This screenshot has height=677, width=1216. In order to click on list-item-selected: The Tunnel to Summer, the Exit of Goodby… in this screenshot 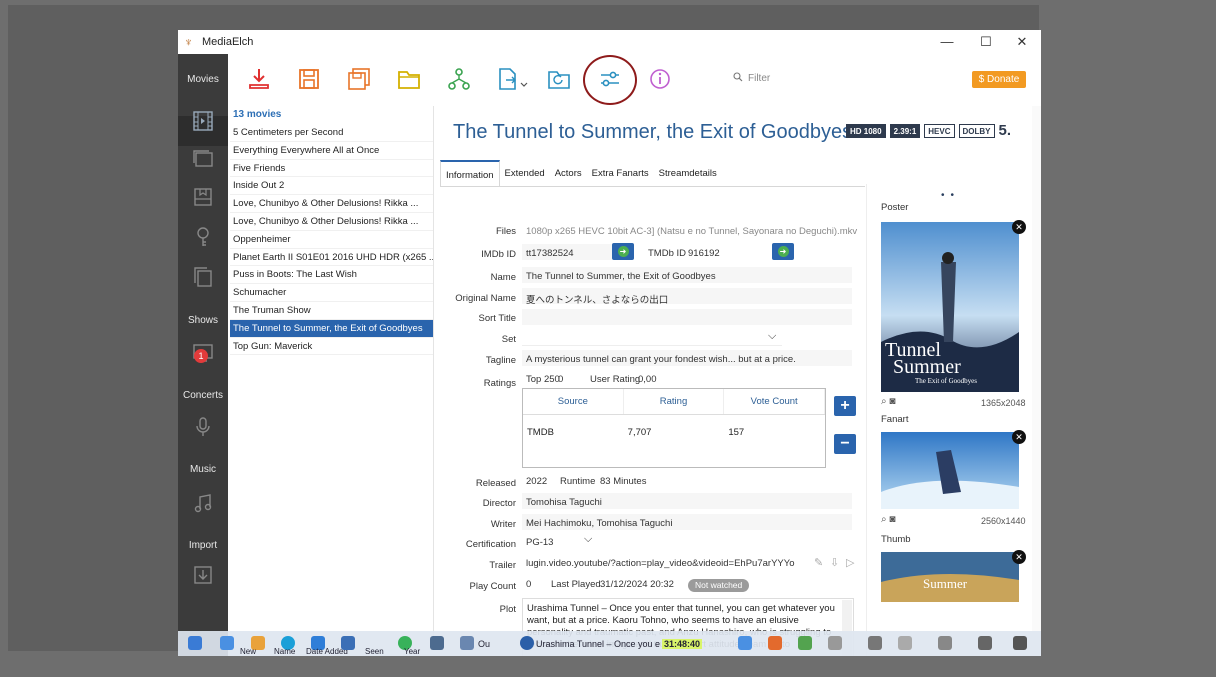, I will do `click(331, 328)`.